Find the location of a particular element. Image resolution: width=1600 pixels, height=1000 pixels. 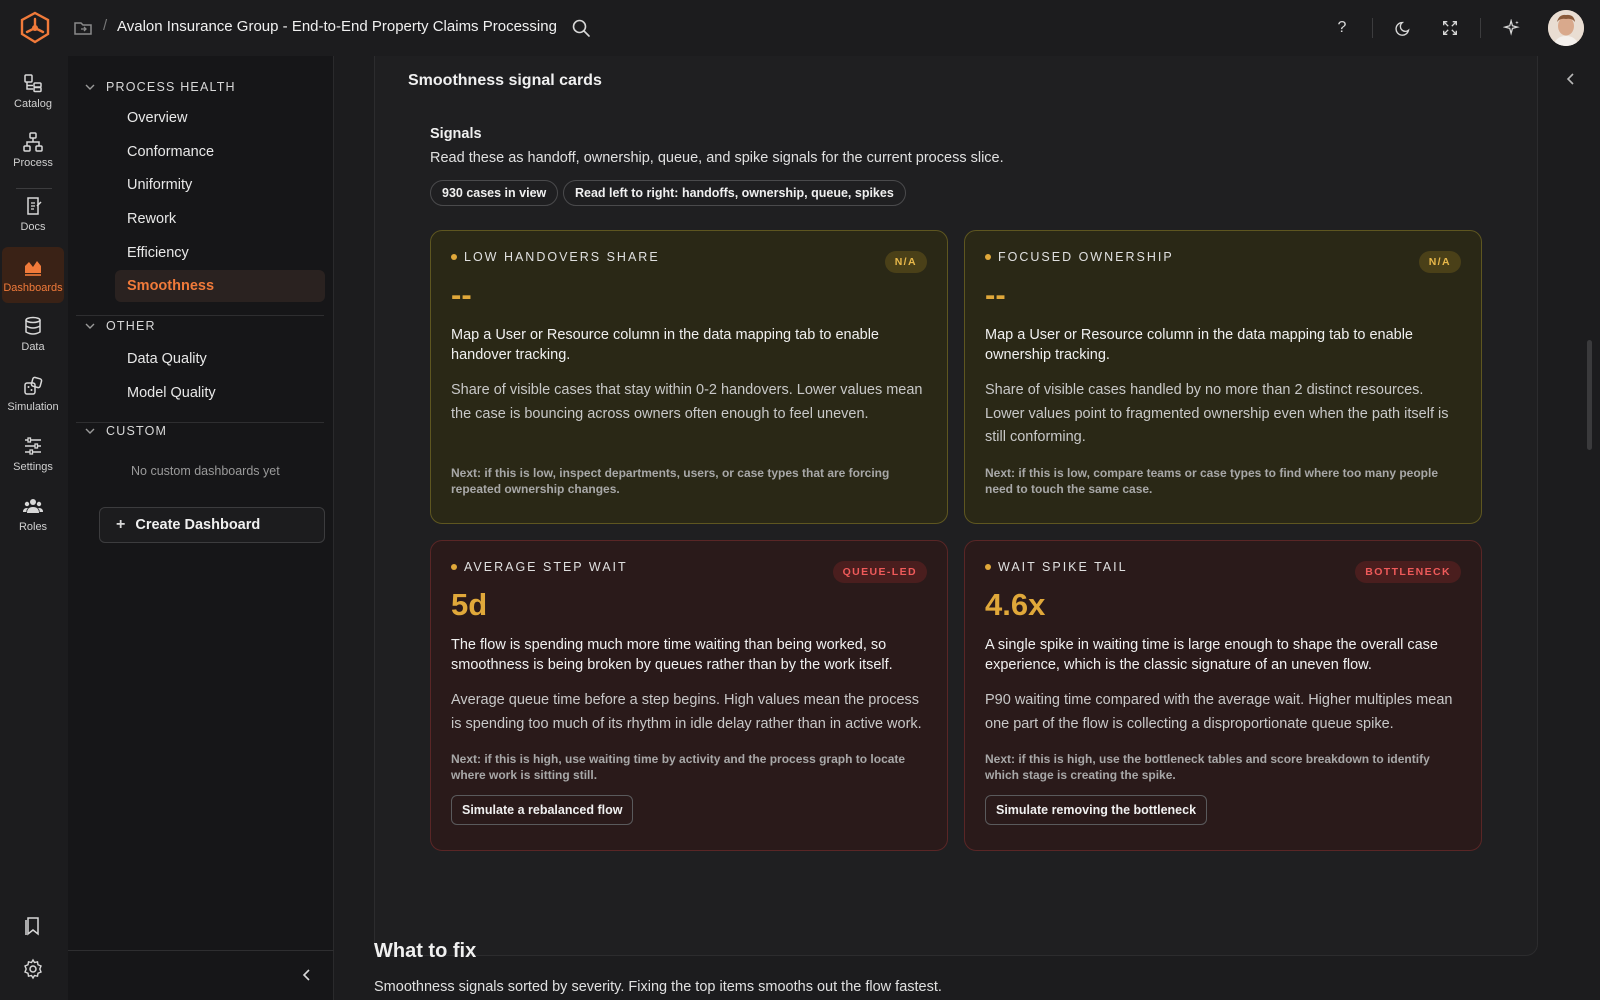

rail-item-settings: Settings is located at coordinates (33, 454).